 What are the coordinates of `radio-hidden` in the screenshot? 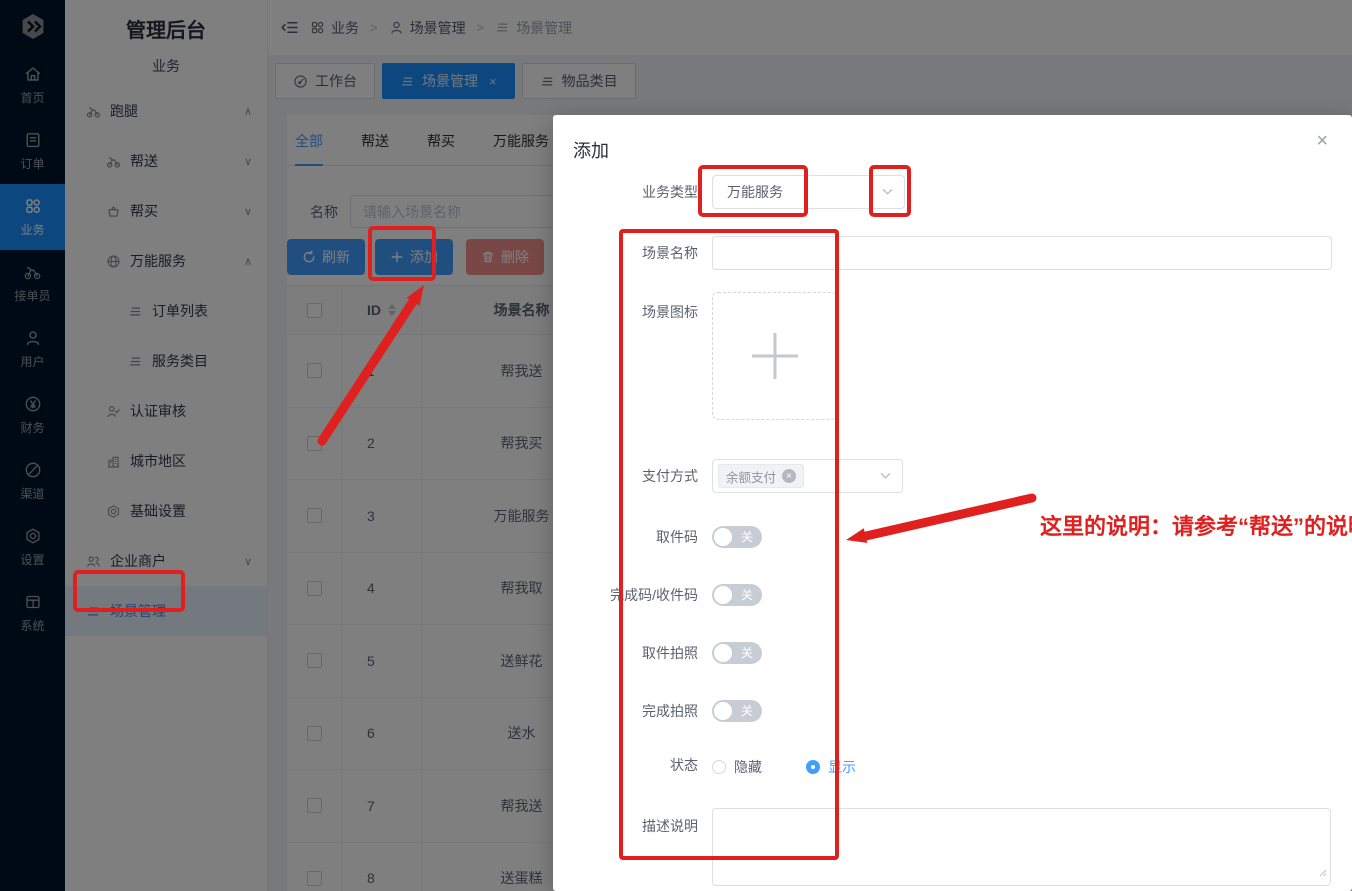 It's located at (719, 767).